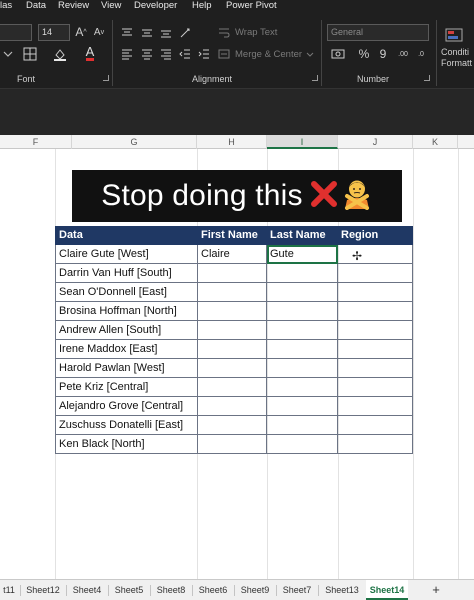 This screenshot has height=600, width=474. I want to click on increase-decimal-icon: .00, so click(403, 54).